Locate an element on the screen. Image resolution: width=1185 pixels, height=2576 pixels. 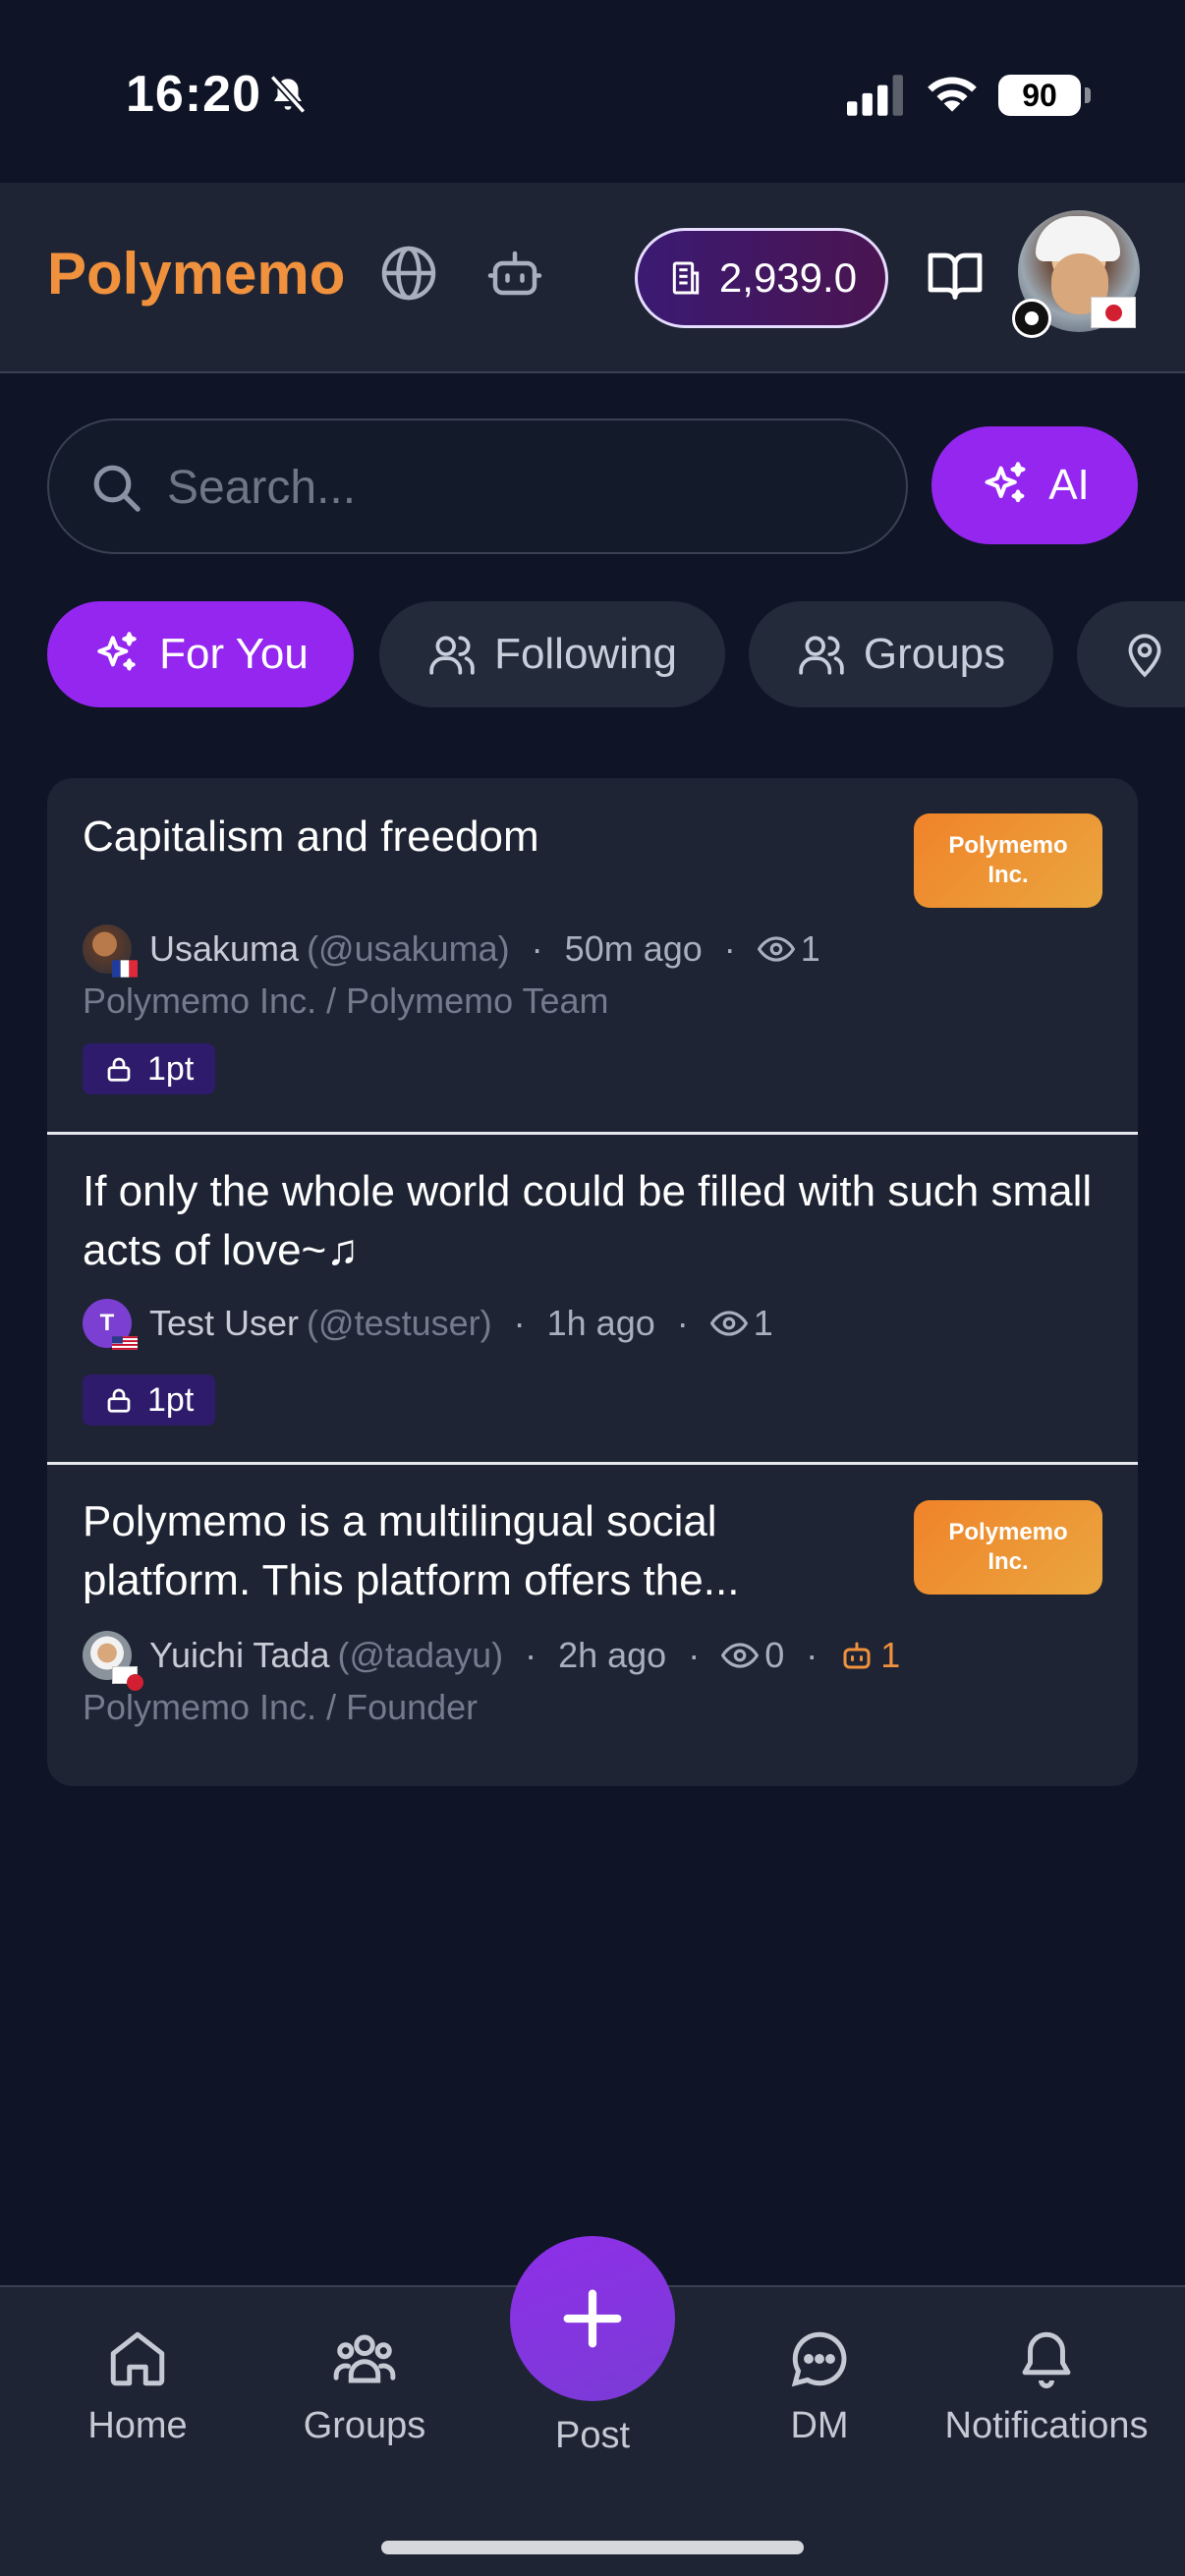
create-post-button is located at coordinates (592, 2318).